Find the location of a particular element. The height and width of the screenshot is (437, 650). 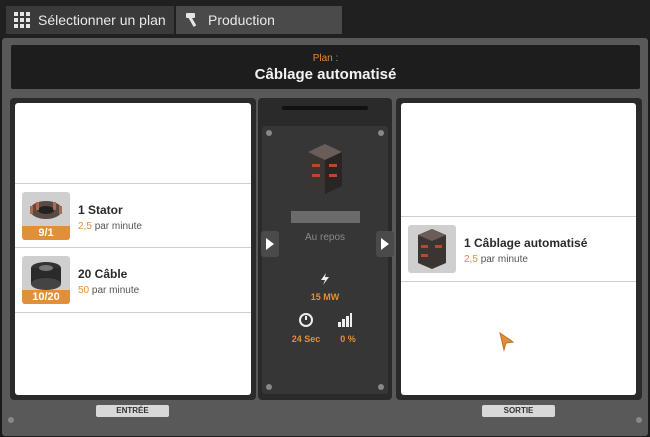

power-value: 15 MW is located at coordinates (325, 297).